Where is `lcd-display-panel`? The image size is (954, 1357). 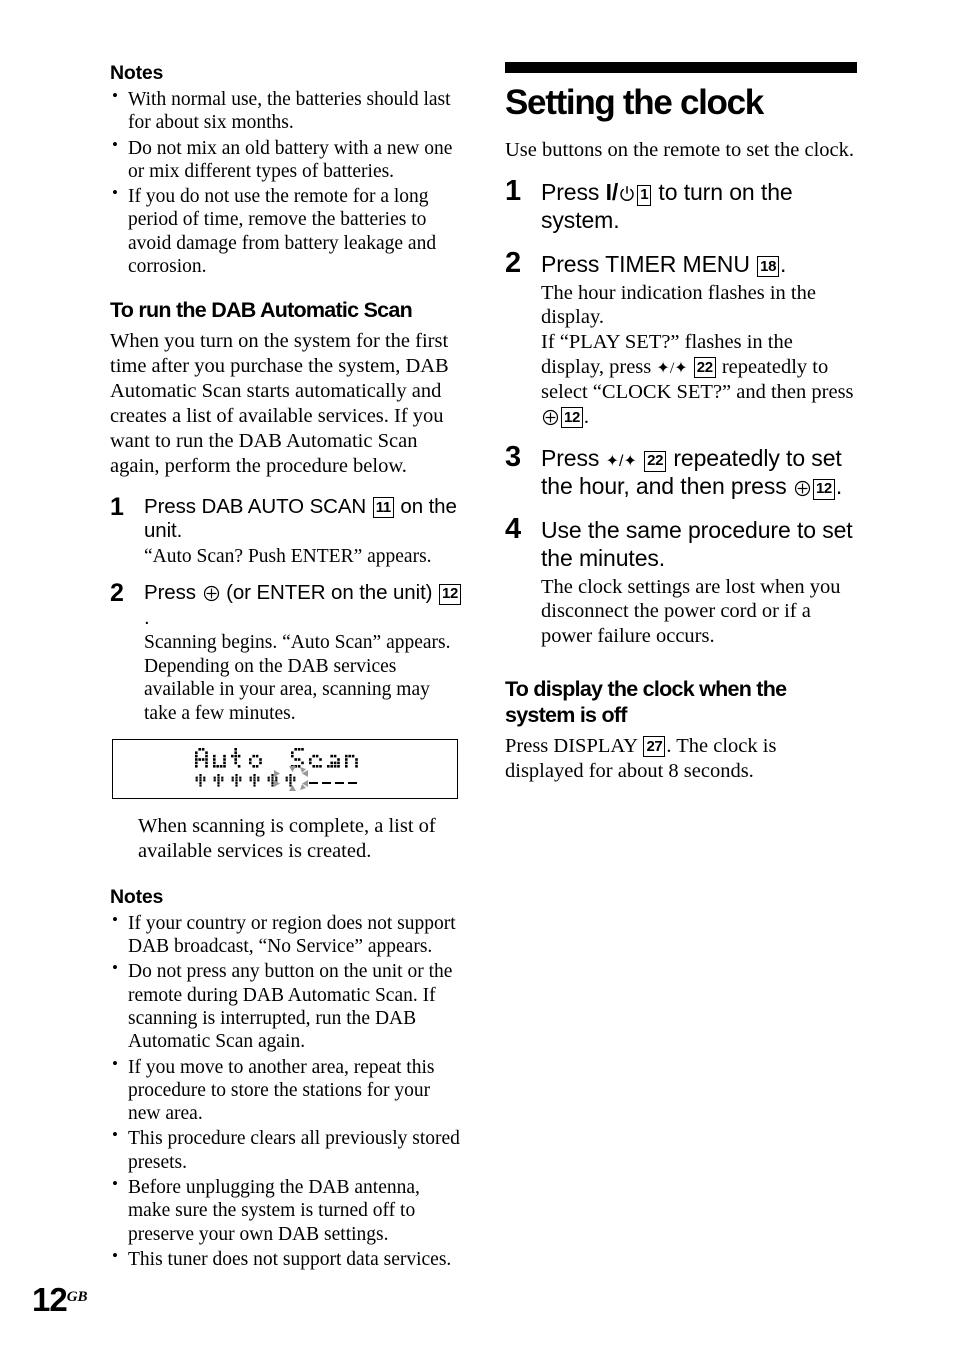 lcd-display-panel is located at coordinates (285, 768).